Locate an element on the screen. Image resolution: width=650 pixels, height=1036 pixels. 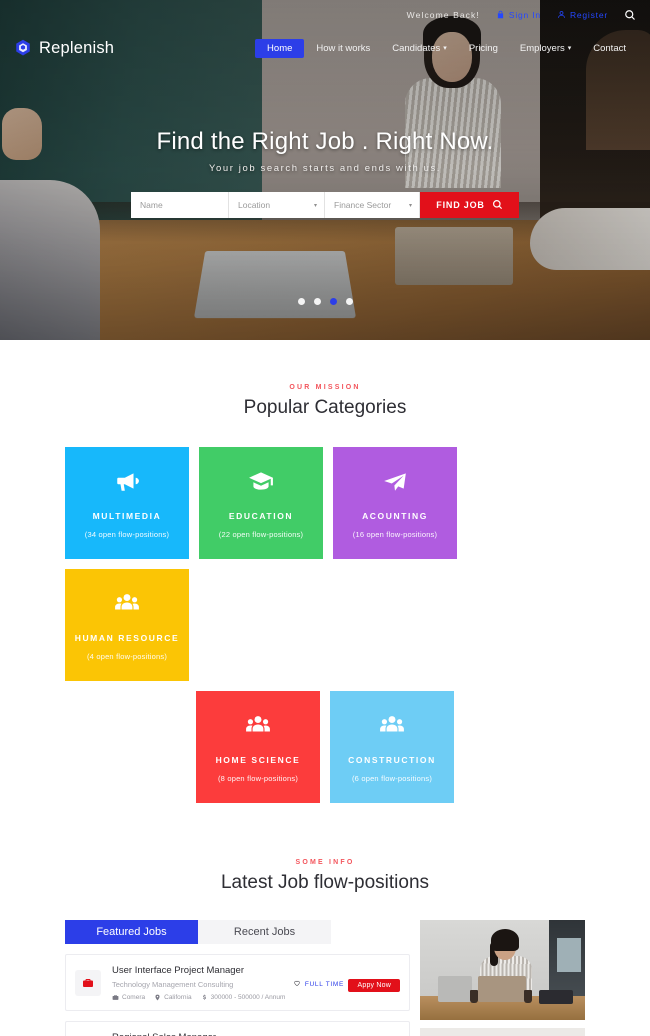
category-name: CONSTRUCTION is located at coordinates (392, 759).